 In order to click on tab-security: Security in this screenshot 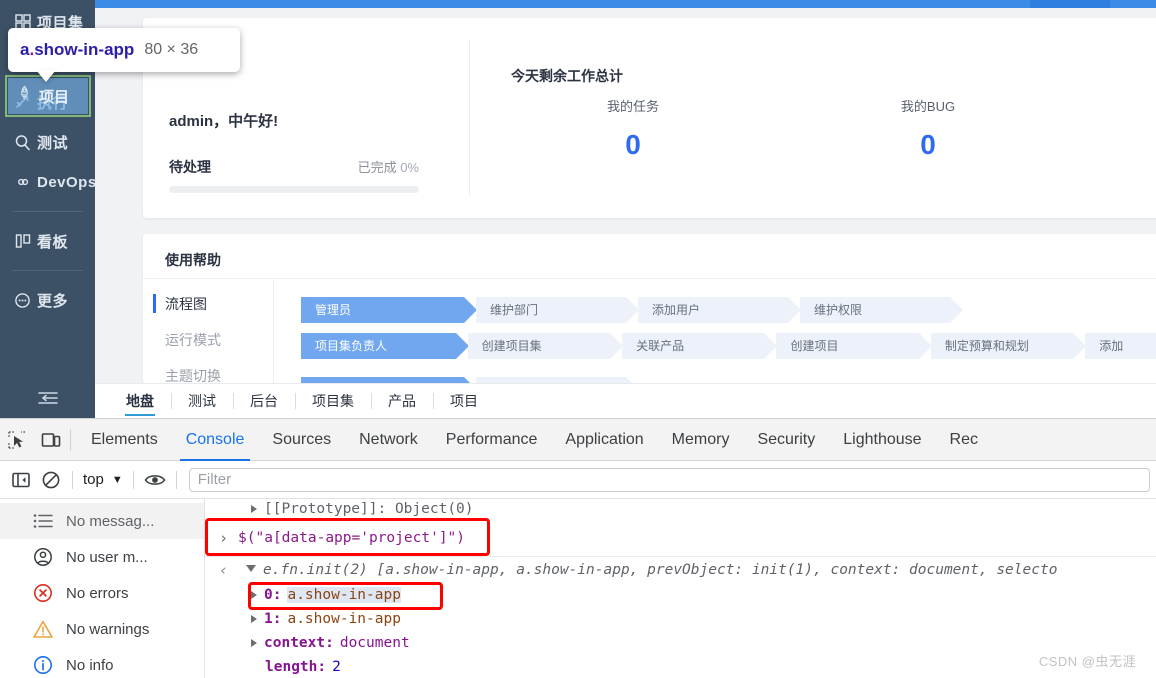, I will do `click(786, 440)`.